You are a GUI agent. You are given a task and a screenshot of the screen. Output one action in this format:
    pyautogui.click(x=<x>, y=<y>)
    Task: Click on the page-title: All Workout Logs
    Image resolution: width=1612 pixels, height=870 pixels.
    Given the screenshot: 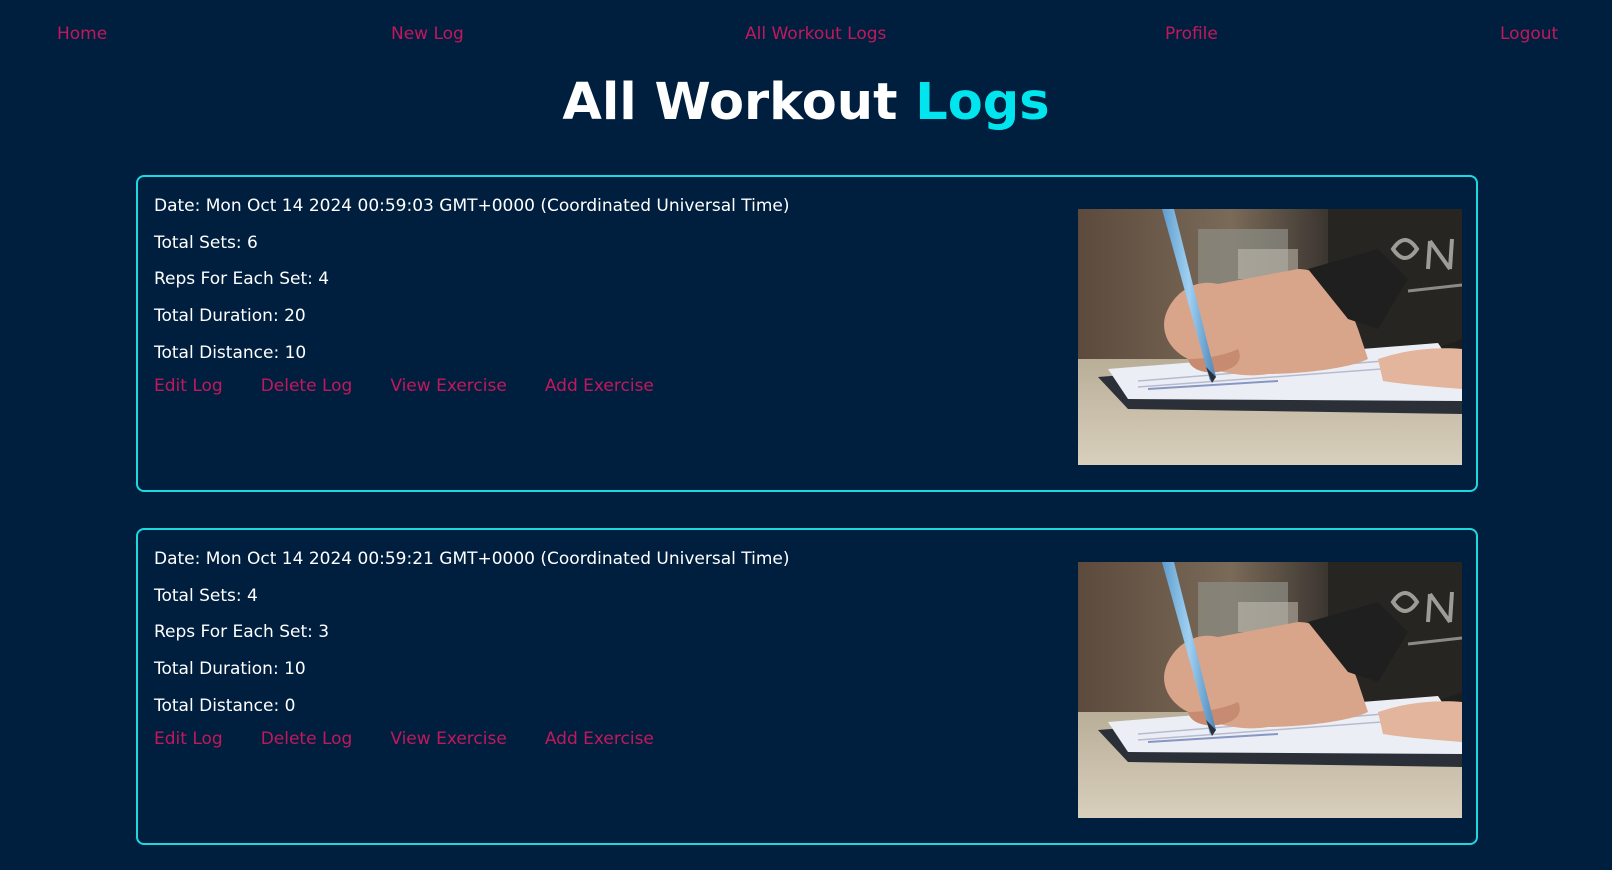 What is the action you would take?
    pyautogui.click(x=806, y=103)
    